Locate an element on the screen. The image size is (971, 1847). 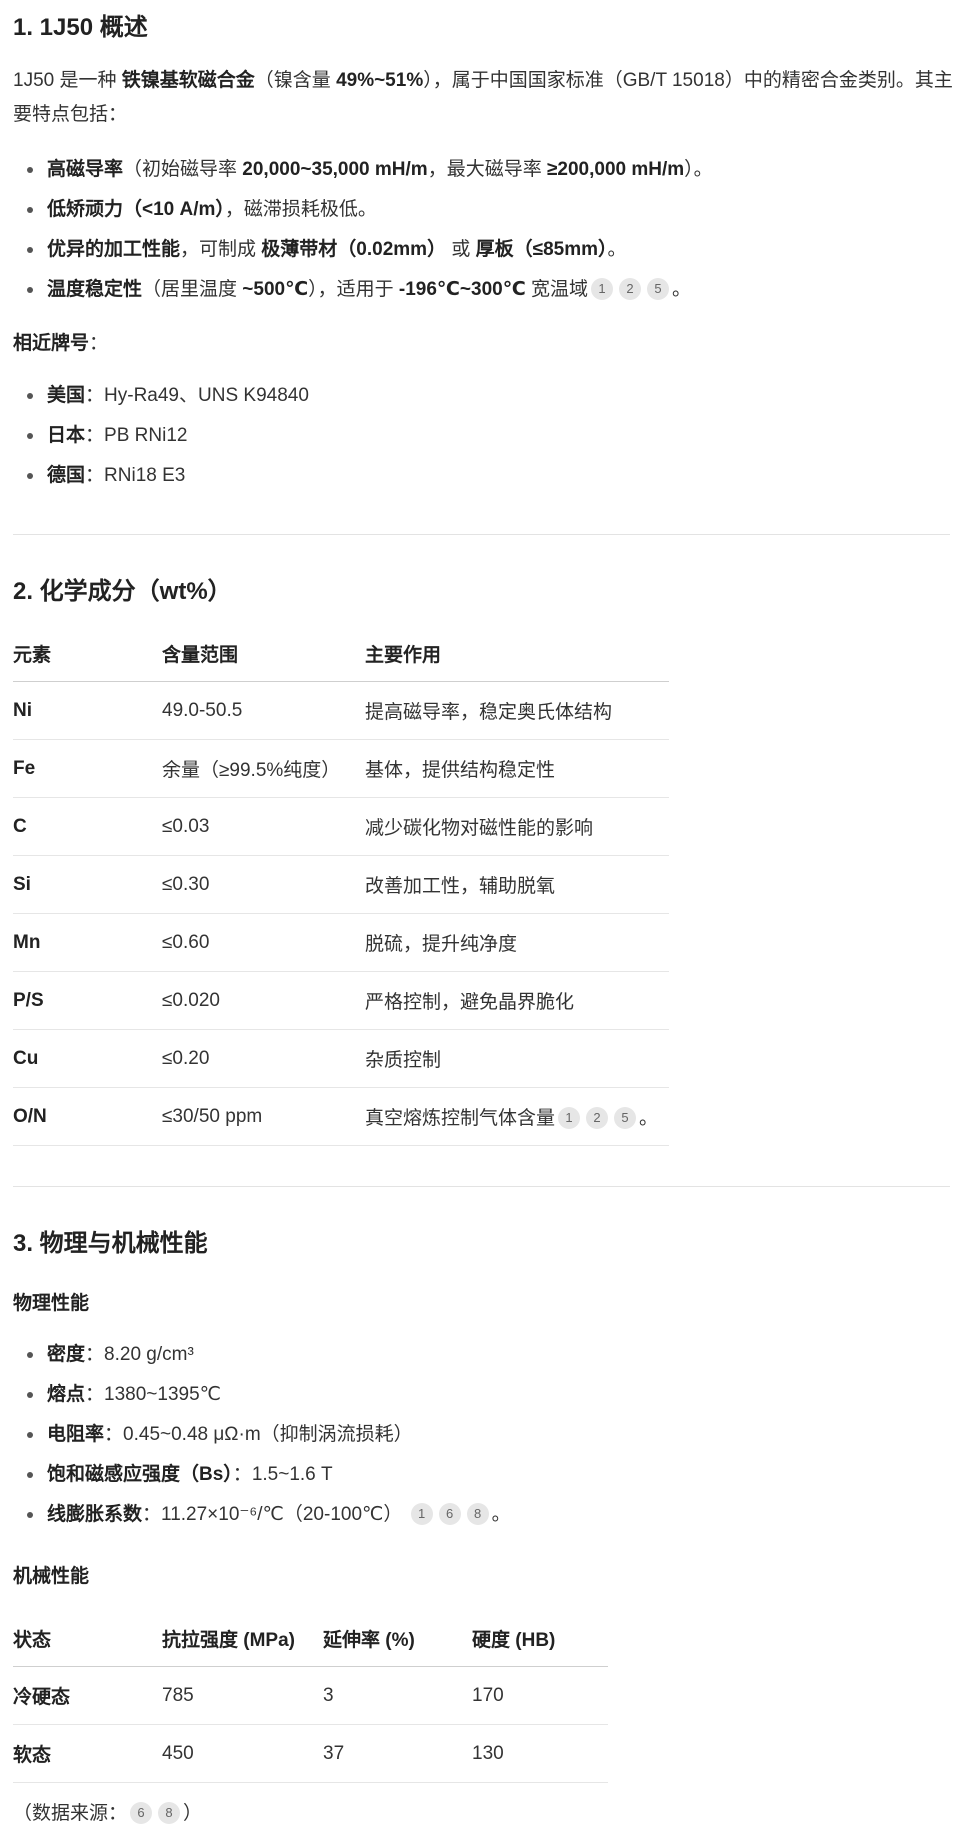
role-end: 。 is located at coordinates (649, 1118).